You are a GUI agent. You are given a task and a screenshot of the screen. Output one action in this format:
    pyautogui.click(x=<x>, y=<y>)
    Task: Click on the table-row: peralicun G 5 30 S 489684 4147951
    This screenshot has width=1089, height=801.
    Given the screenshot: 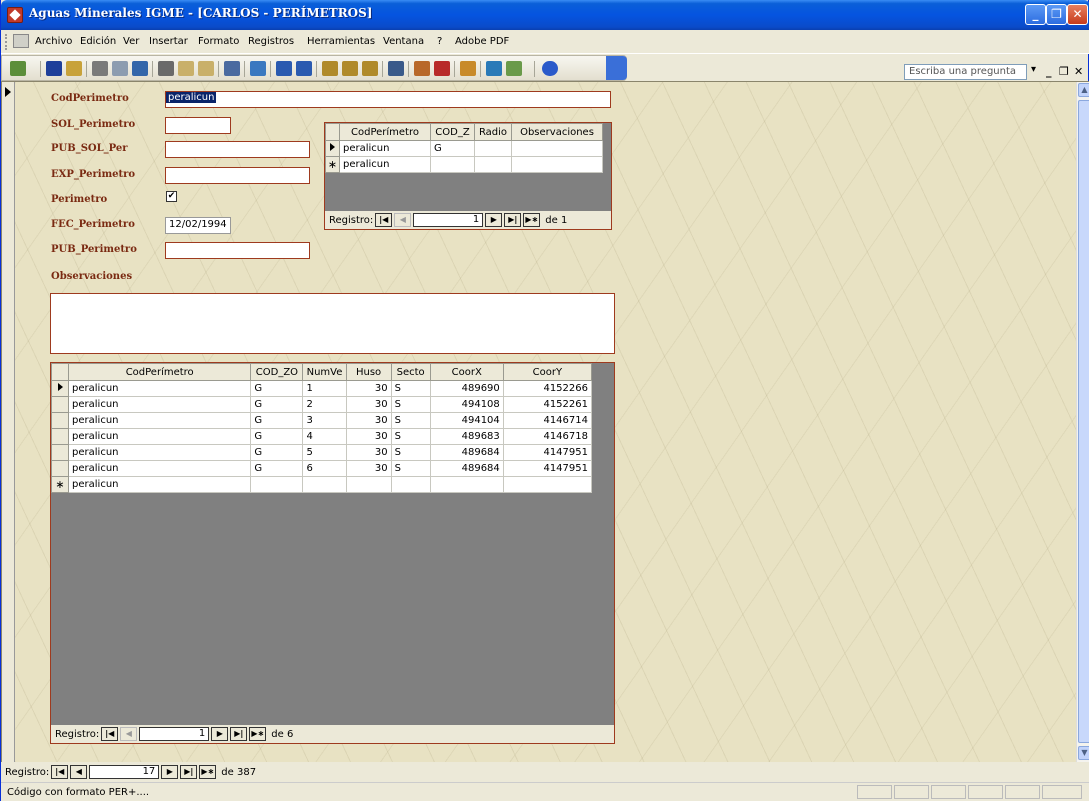 What is the action you would take?
    pyautogui.click(x=321, y=452)
    